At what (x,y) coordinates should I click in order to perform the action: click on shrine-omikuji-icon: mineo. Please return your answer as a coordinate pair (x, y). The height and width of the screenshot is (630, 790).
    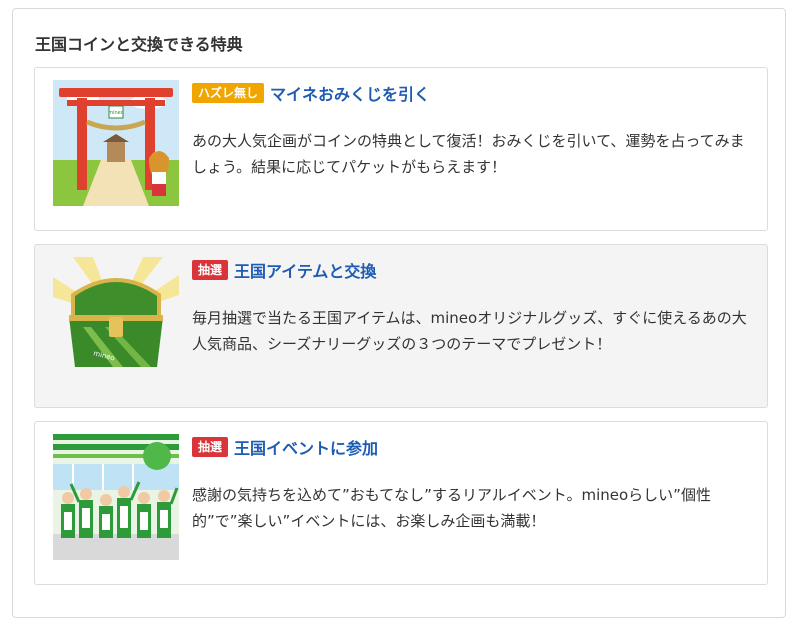
    Looking at the image, I should click on (116, 143).